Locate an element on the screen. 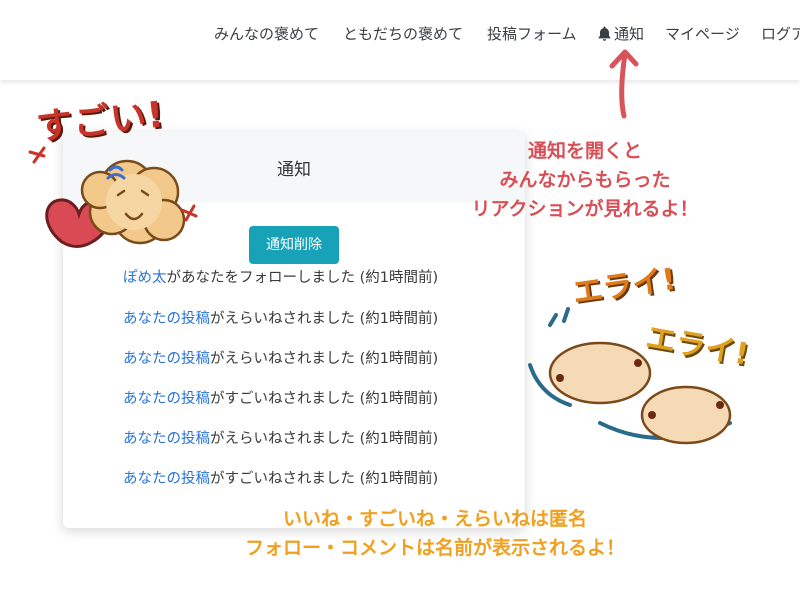 This screenshot has width=800, height=600. notification-item: ぽめ太があなたをフォローしました (約1時間前) is located at coordinates (280, 276).